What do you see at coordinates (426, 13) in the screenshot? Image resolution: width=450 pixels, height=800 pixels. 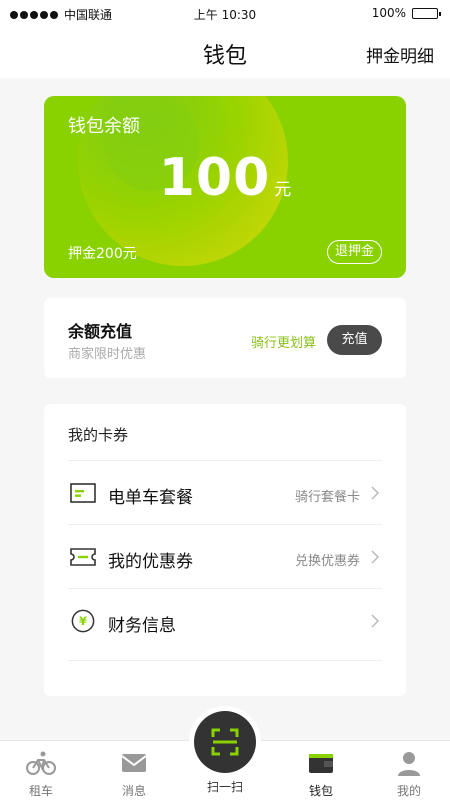 I see `battery-icon` at bounding box center [426, 13].